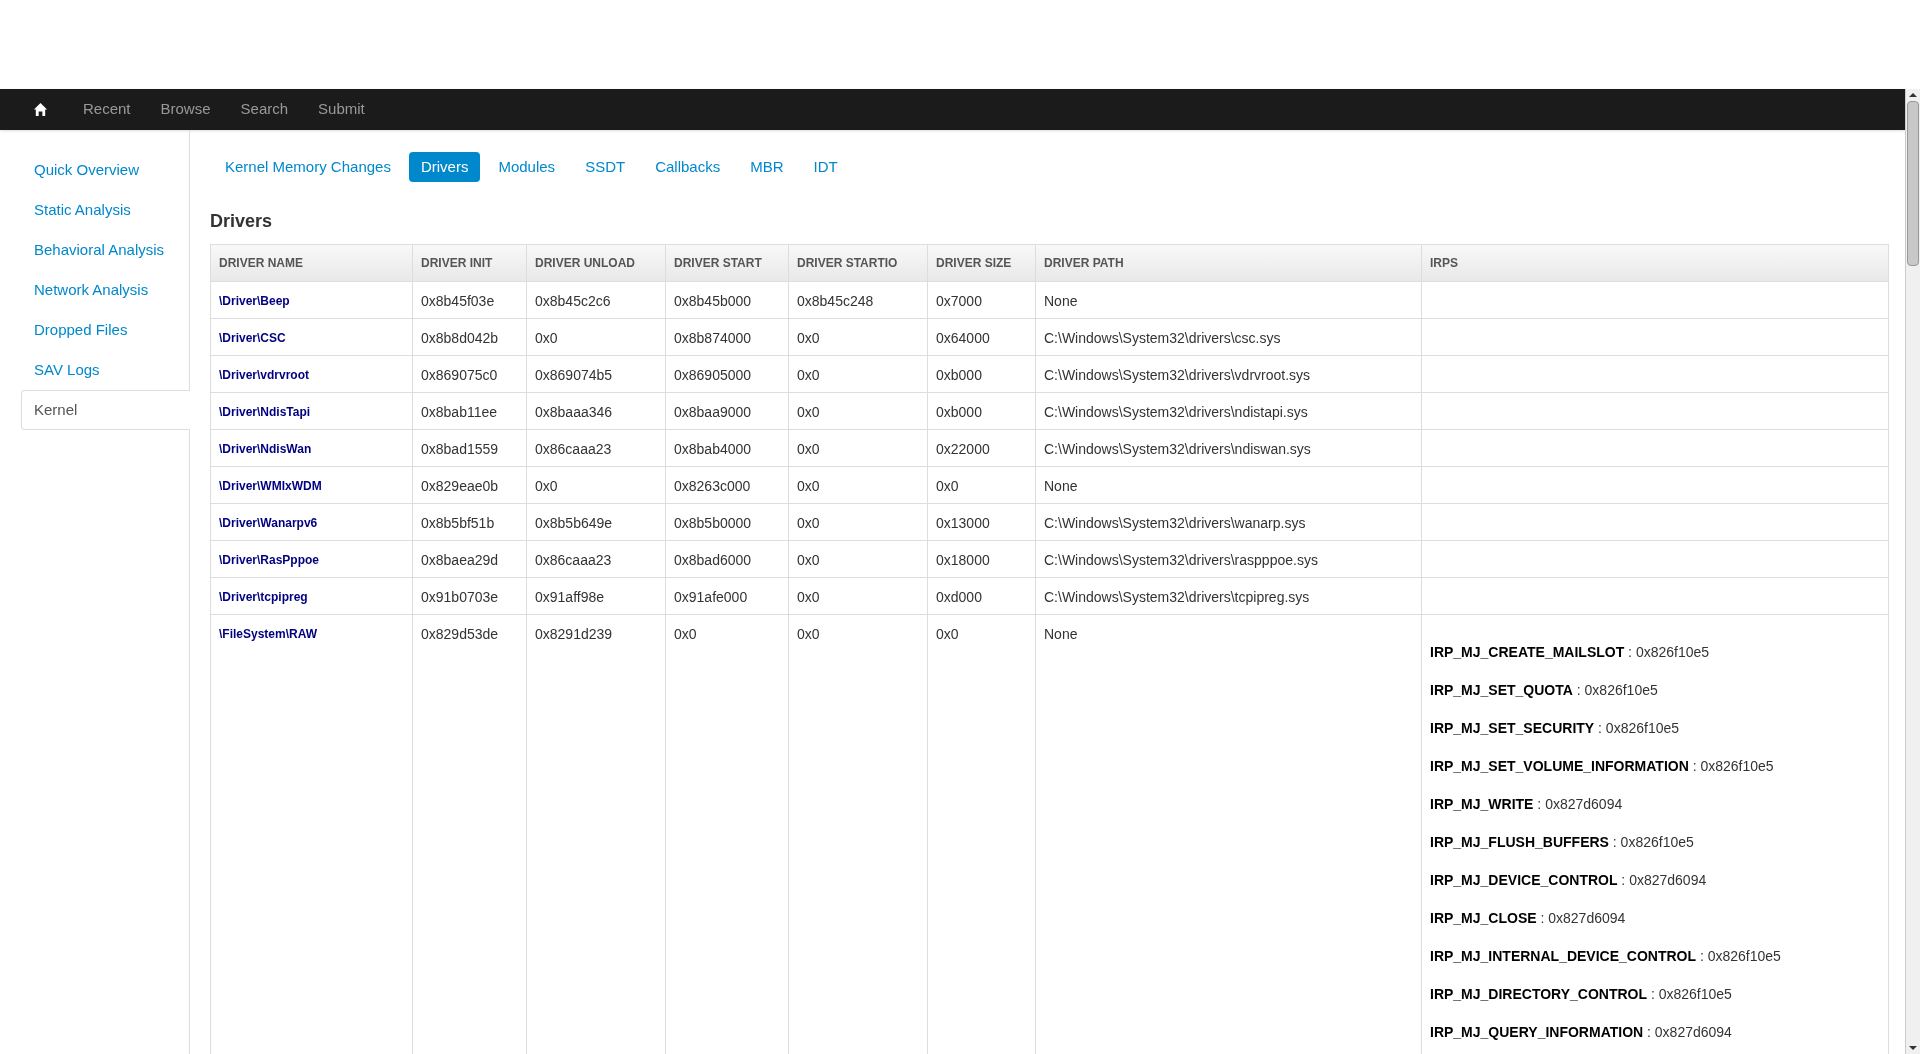 Image resolution: width=1920 pixels, height=1054 pixels. I want to click on sidebar-item: Static Analysis, so click(105, 210).